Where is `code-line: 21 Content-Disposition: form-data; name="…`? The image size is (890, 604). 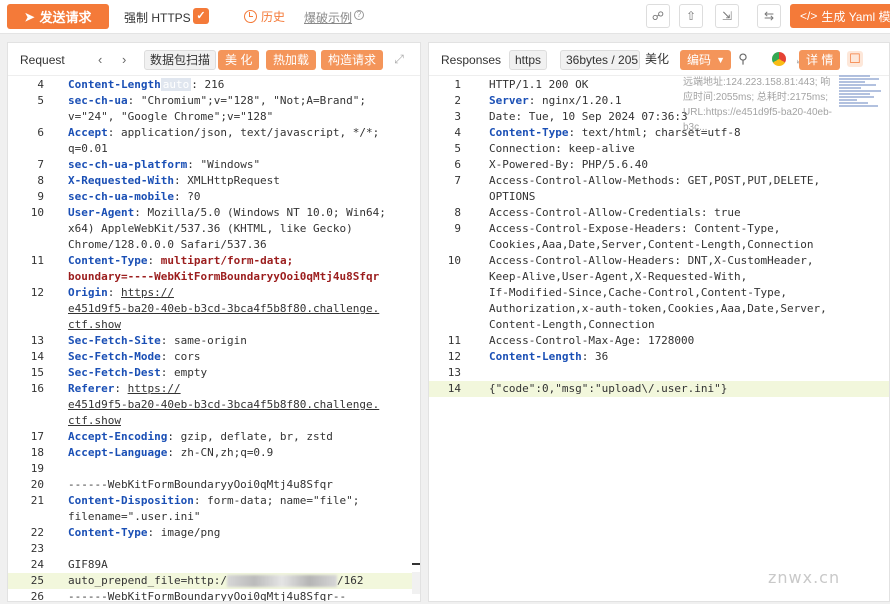
code-line: 21 Content-Disposition: form-data; name="… is located at coordinates (214, 501).